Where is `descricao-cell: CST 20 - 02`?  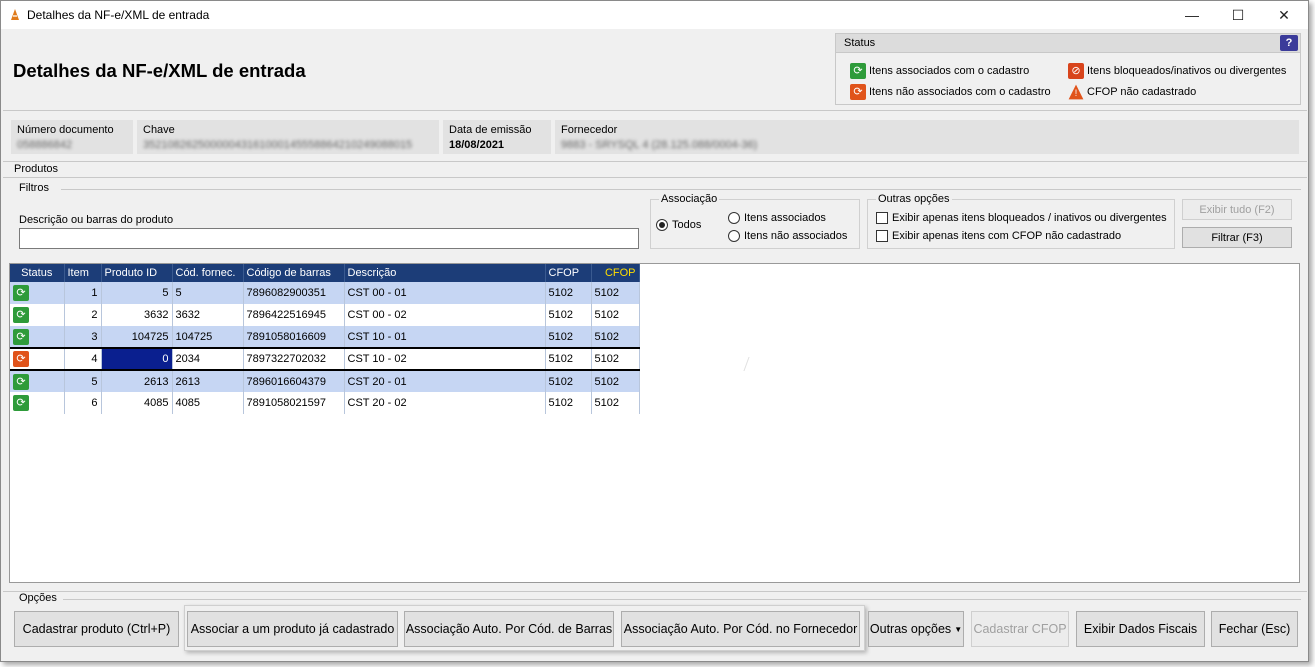 descricao-cell: CST 20 - 02 is located at coordinates (445, 403).